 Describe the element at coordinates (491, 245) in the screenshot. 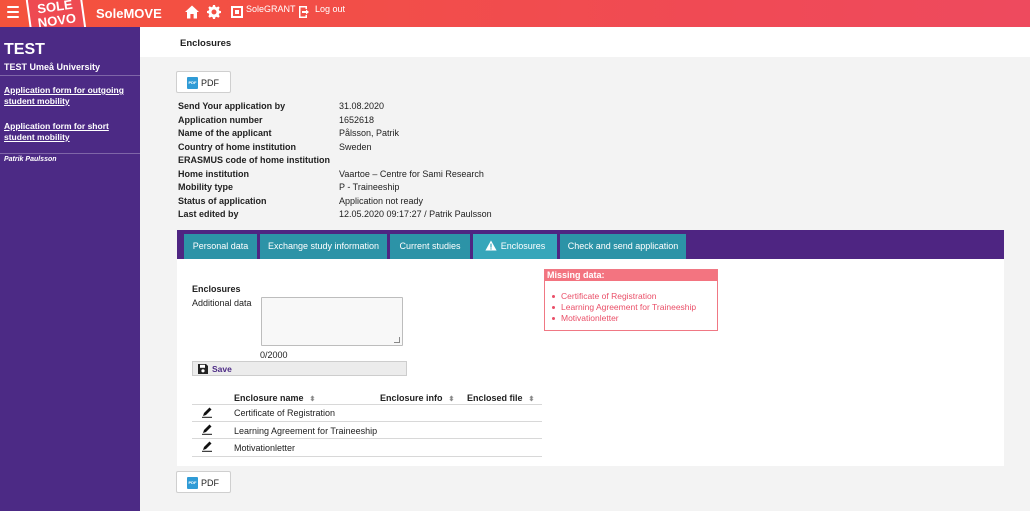

I see `warning-icon` at that location.